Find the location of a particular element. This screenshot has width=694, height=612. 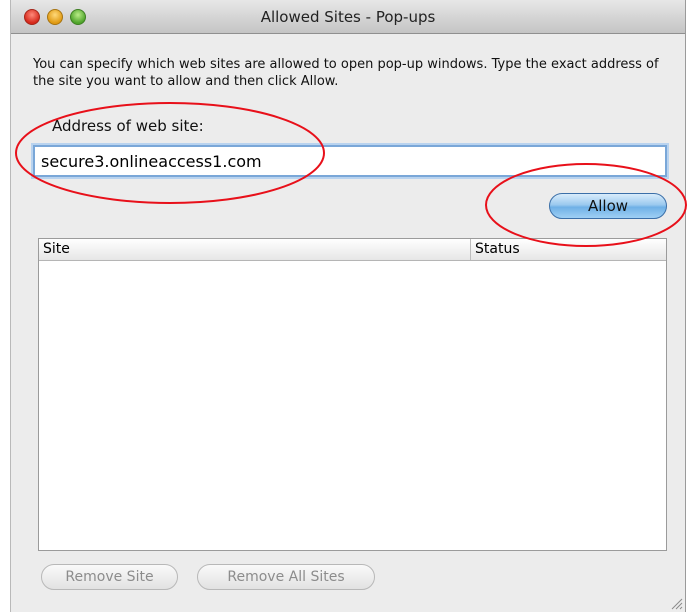

column-header-status: Status is located at coordinates (497, 251).